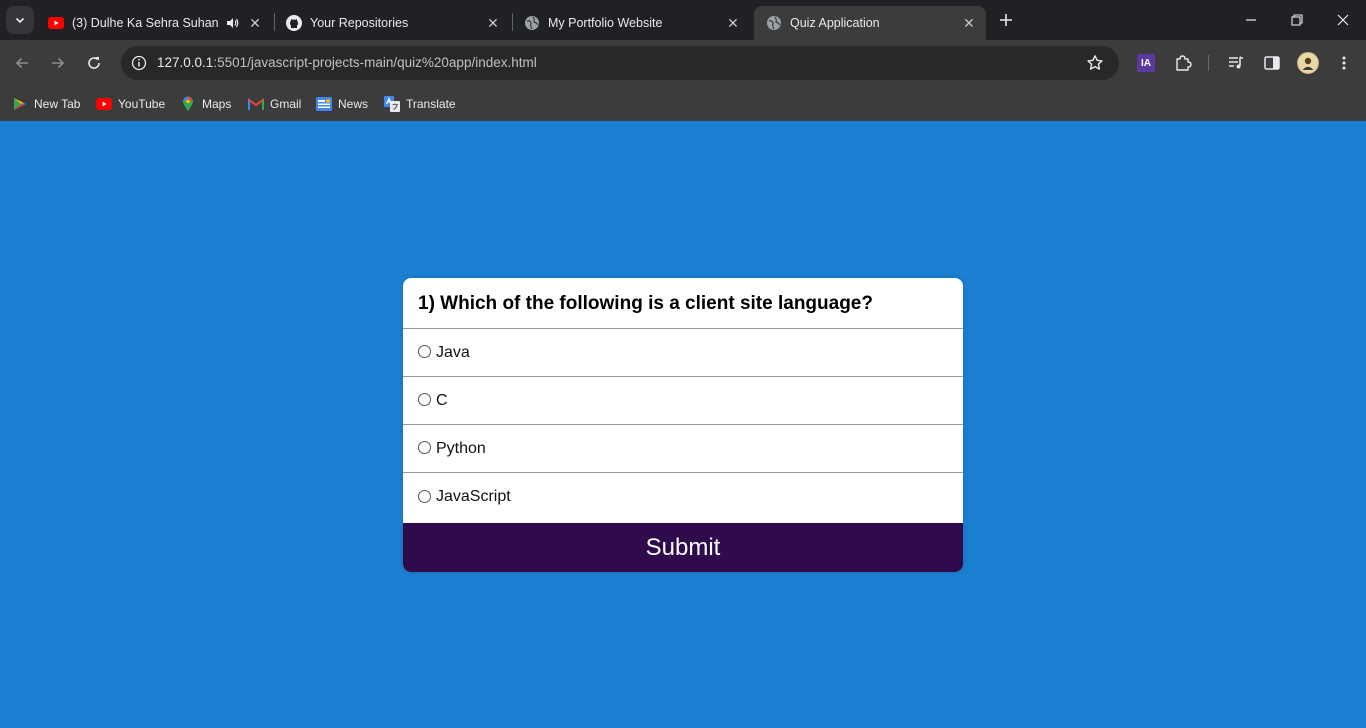 The image size is (1366, 728). Describe the element at coordinates (835, 23) in the screenshot. I see `tab-title: Quiz Application` at that location.